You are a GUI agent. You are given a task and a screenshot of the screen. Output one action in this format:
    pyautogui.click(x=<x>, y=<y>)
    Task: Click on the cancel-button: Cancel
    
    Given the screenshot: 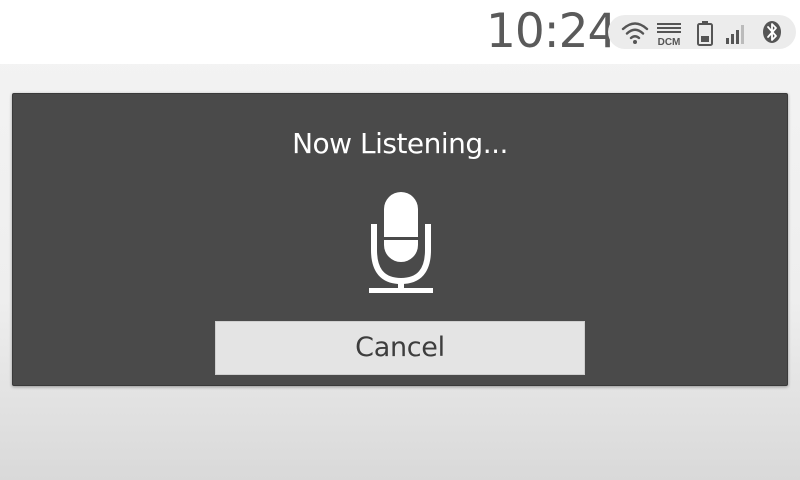 What is the action you would take?
    pyautogui.click(x=400, y=348)
    